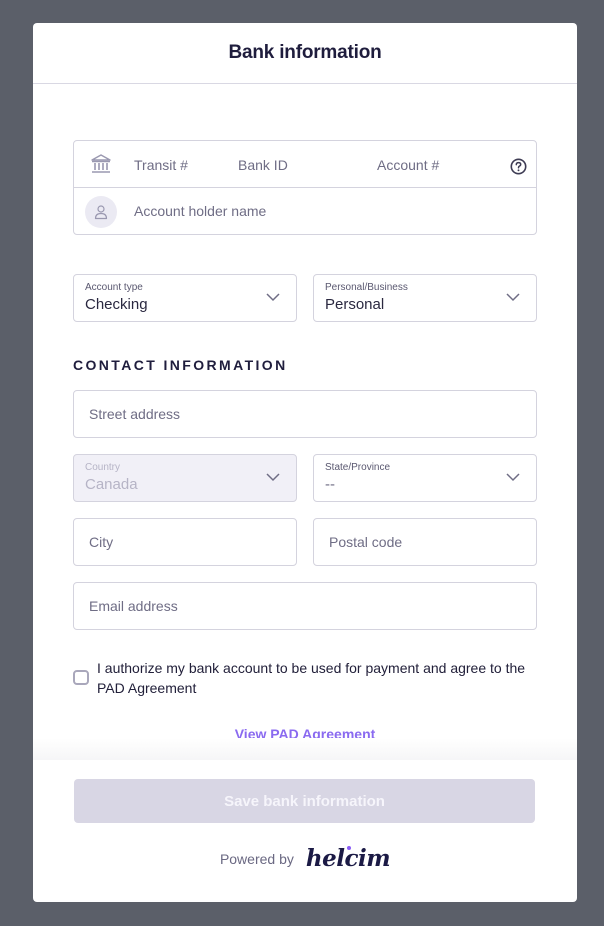 The height and width of the screenshot is (926, 604). Describe the element at coordinates (358, 467) in the screenshot. I see `state-province-label: State/Province` at that location.